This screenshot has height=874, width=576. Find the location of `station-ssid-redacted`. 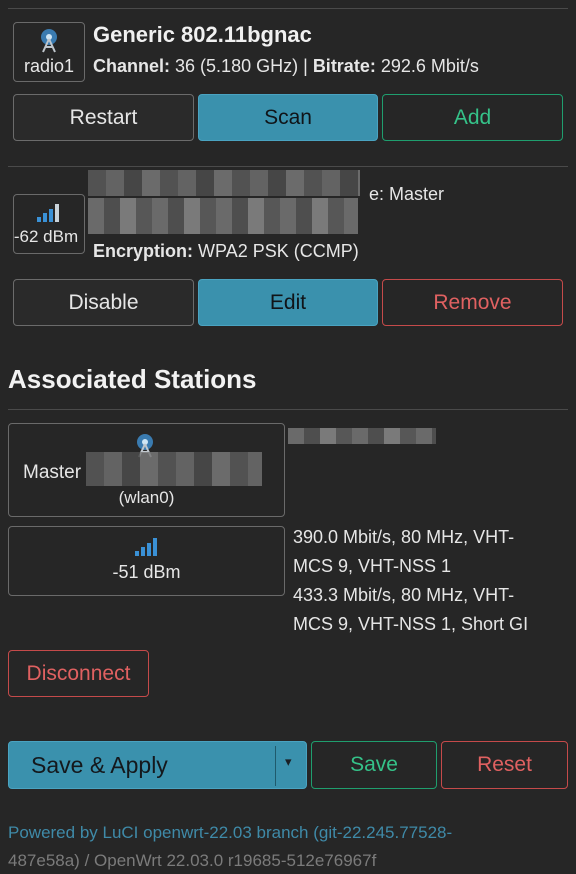

station-ssid-redacted is located at coordinates (174, 469).